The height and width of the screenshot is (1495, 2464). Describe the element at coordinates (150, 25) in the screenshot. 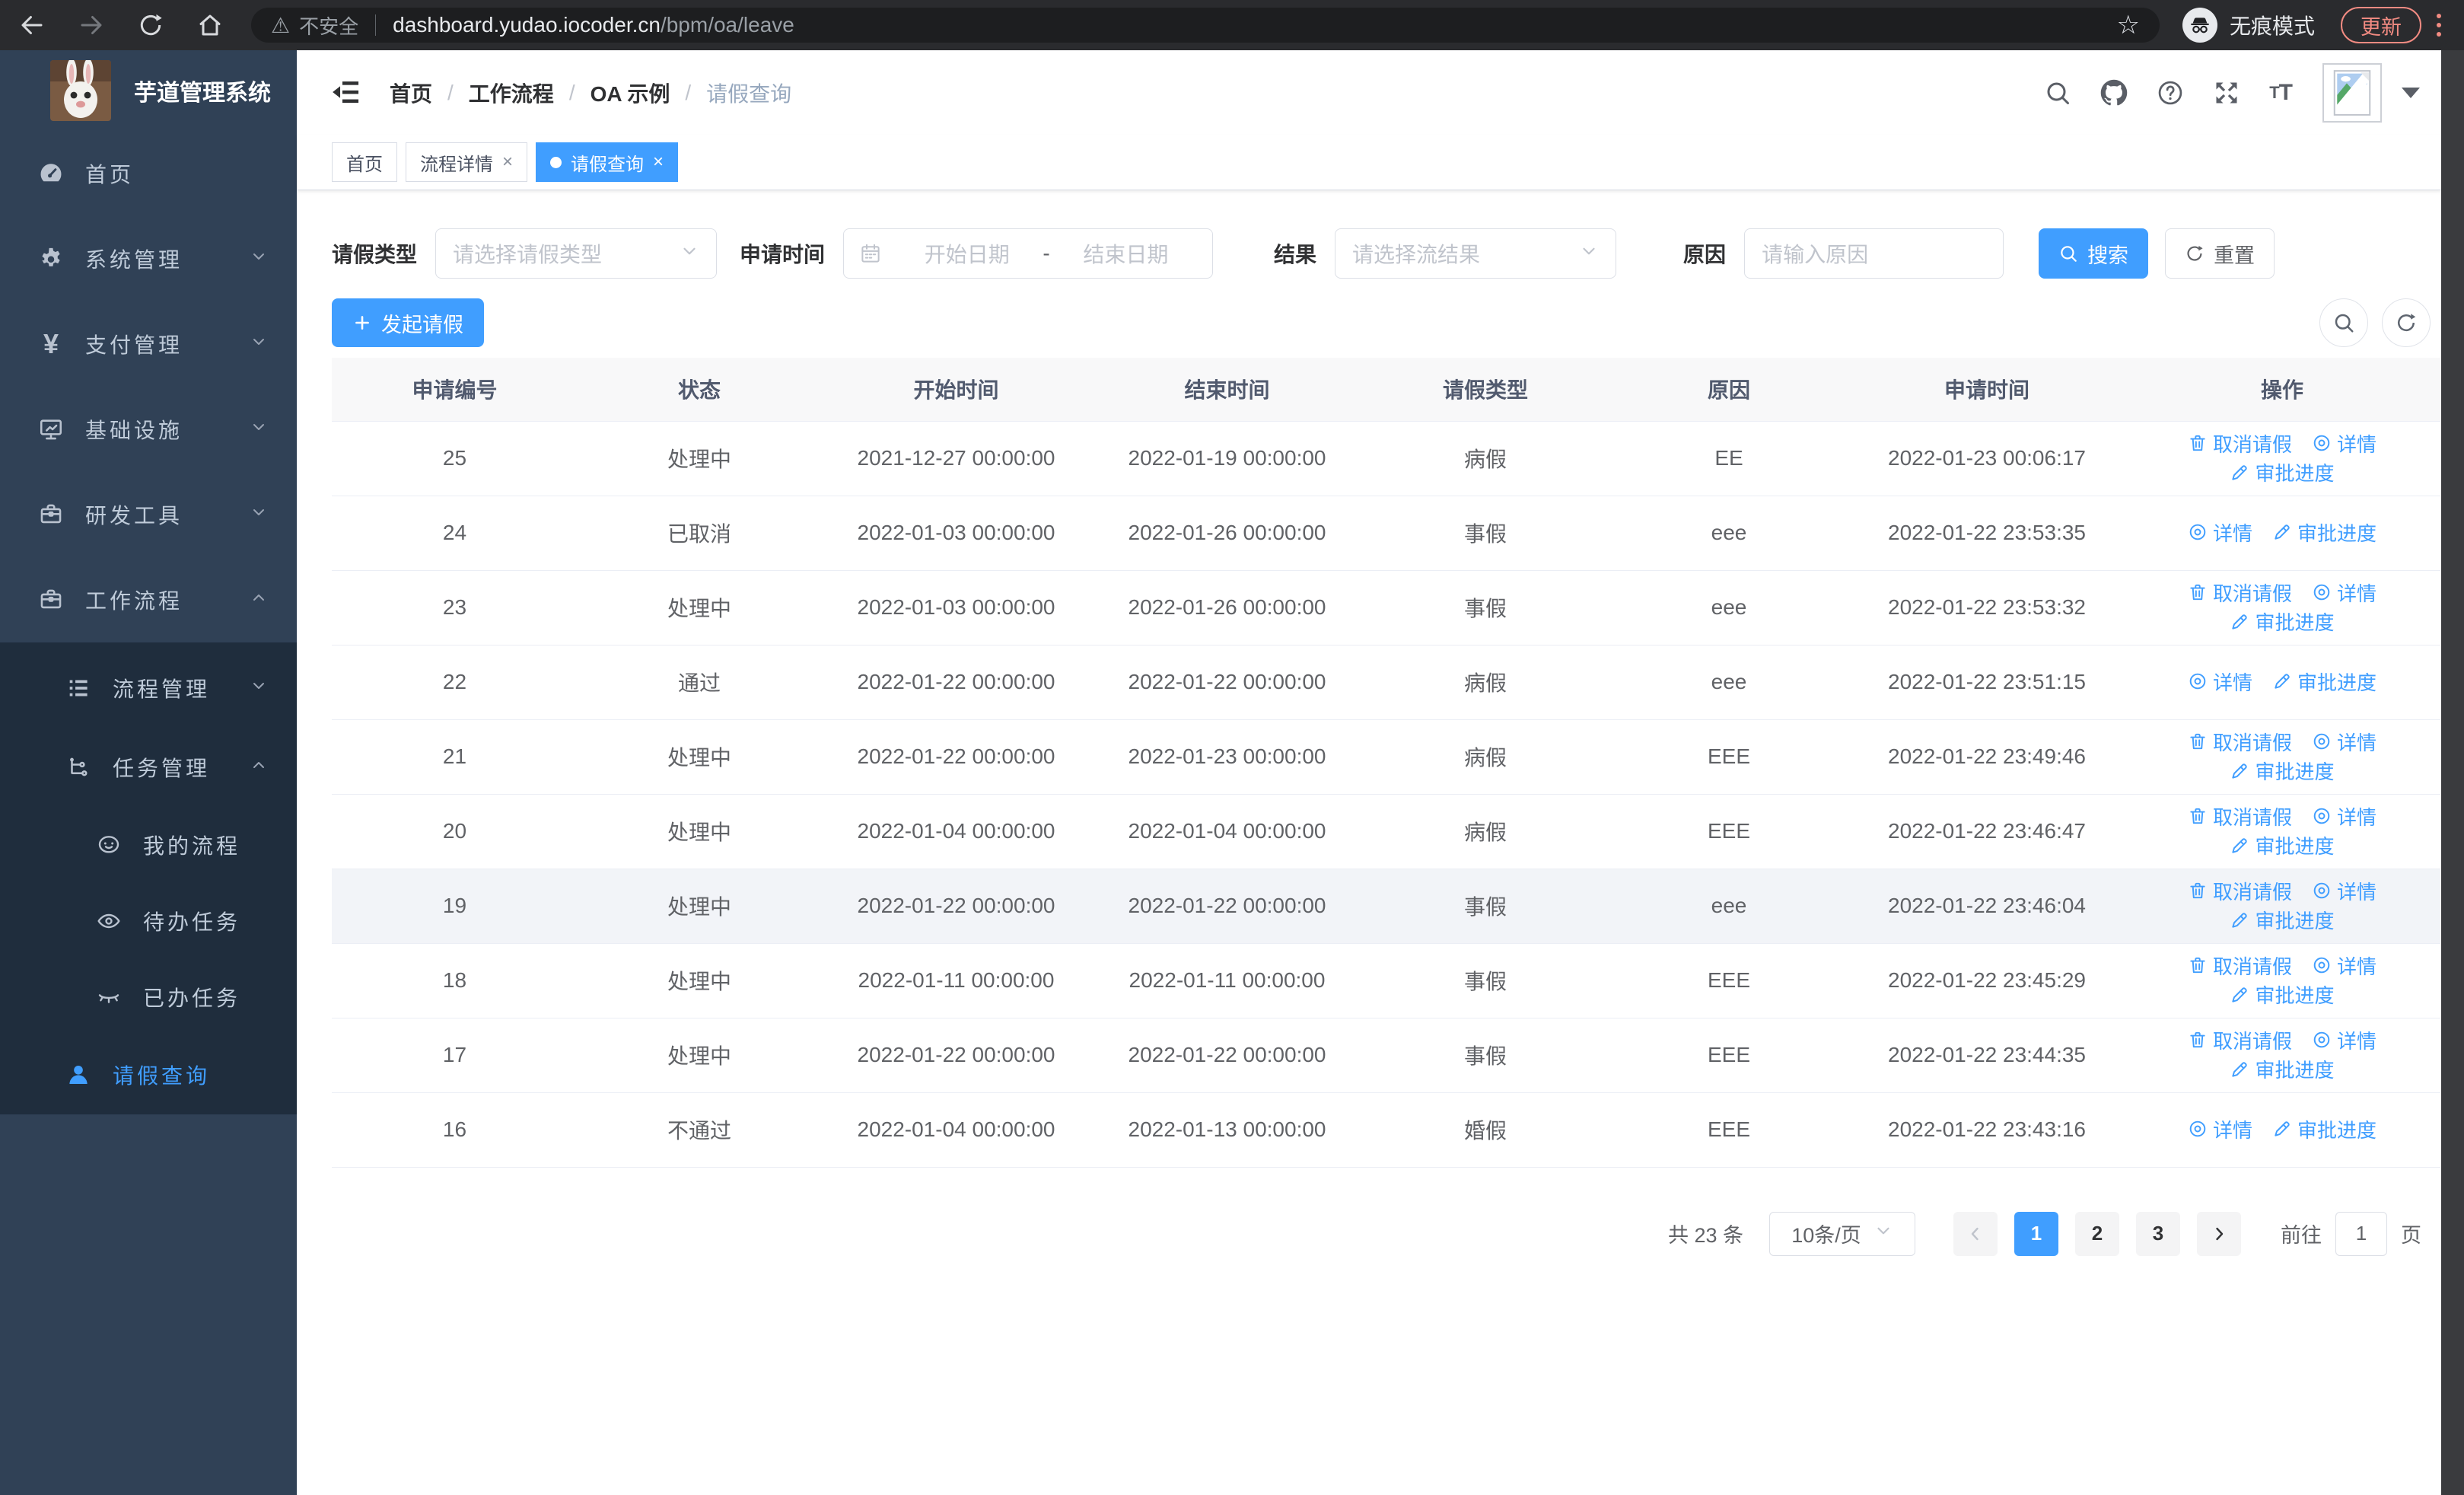

I see `browser-reload-icon` at that location.